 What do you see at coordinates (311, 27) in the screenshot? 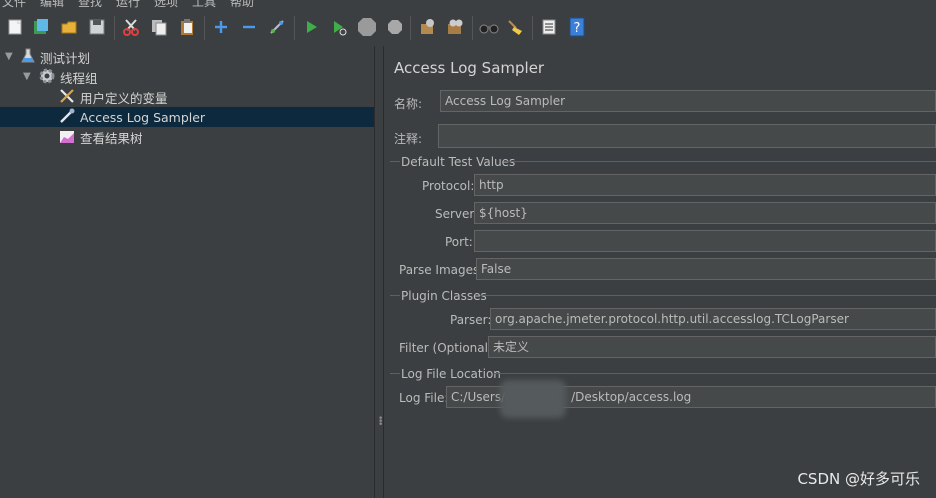
I see `start-icon` at bounding box center [311, 27].